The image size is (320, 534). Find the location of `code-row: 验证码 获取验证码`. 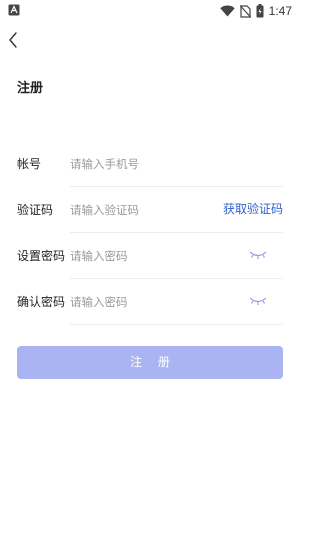

code-row: 验证码 获取验证码 is located at coordinates (150, 210).